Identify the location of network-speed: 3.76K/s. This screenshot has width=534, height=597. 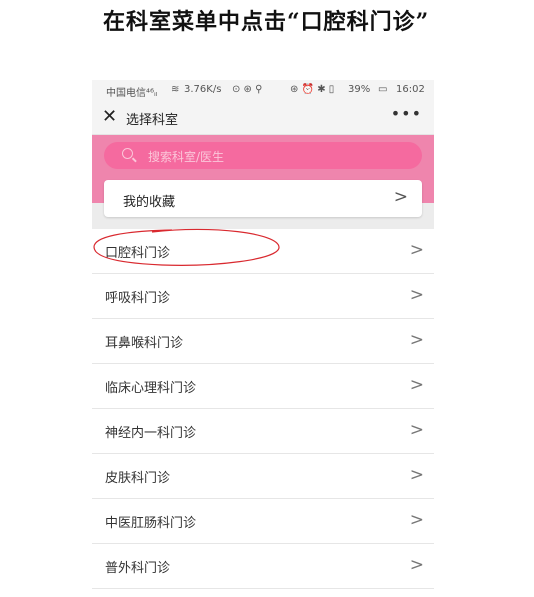
(203, 89).